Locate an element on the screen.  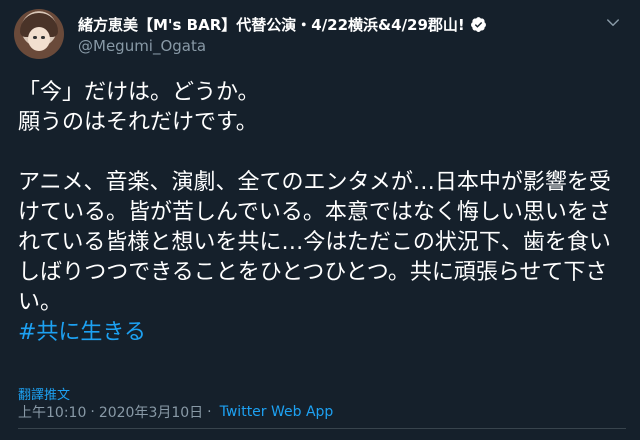
verified-badge-icon is located at coordinates (478, 24).